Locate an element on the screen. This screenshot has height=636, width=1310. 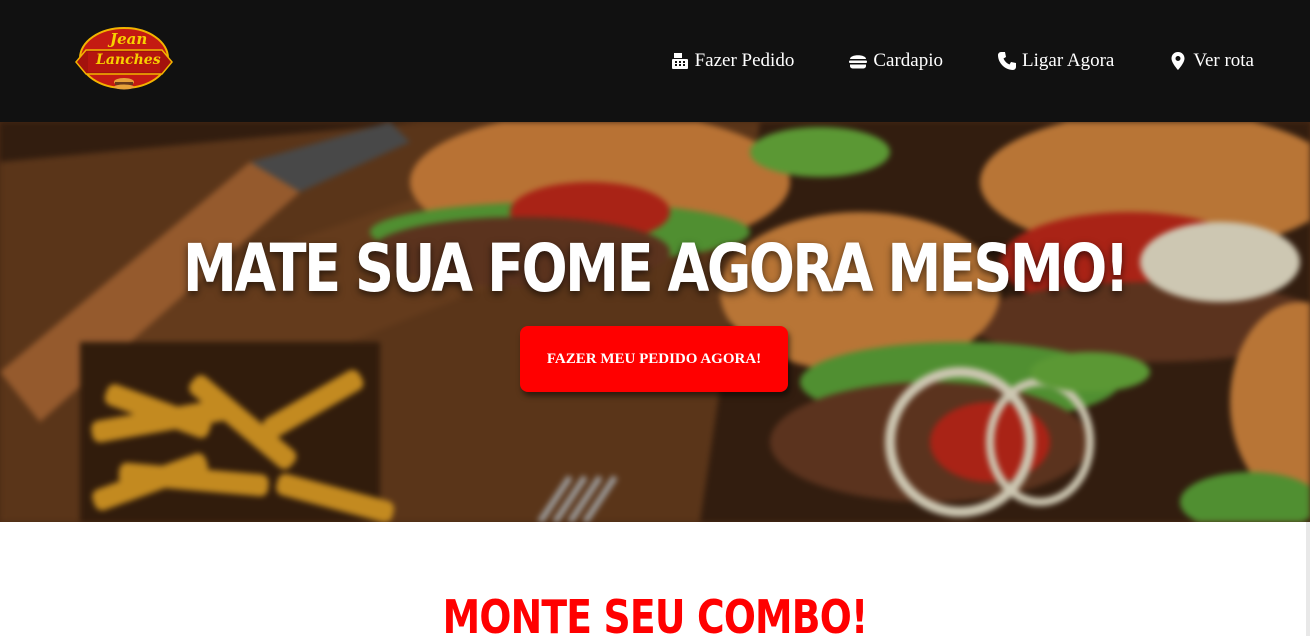
phone-icon is located at coordinates (1007, 61).